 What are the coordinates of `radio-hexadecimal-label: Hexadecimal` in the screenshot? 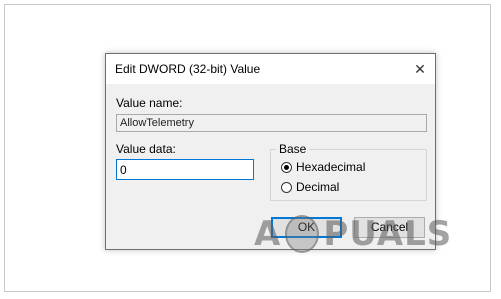 It's located at (331, 167).